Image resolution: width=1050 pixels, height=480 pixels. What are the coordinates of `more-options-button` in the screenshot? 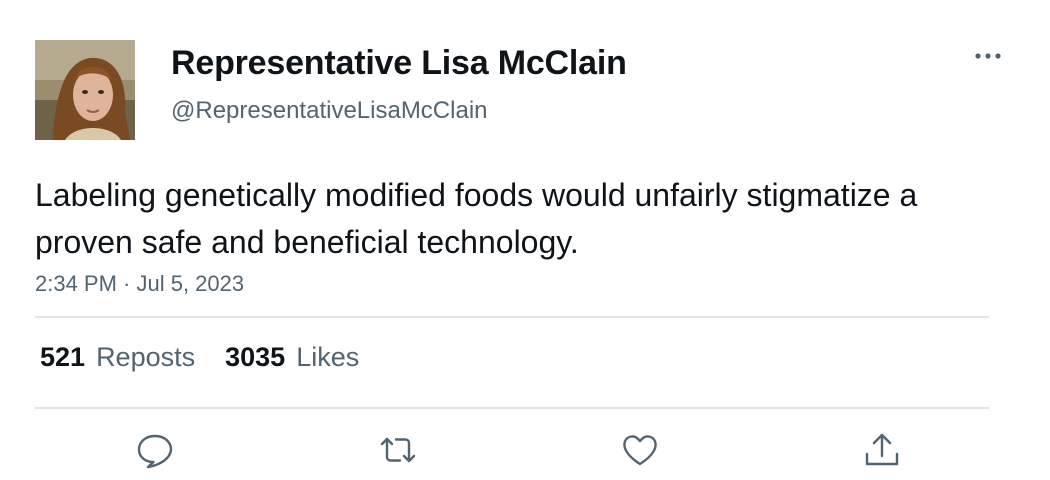 It's located at (988, 56).